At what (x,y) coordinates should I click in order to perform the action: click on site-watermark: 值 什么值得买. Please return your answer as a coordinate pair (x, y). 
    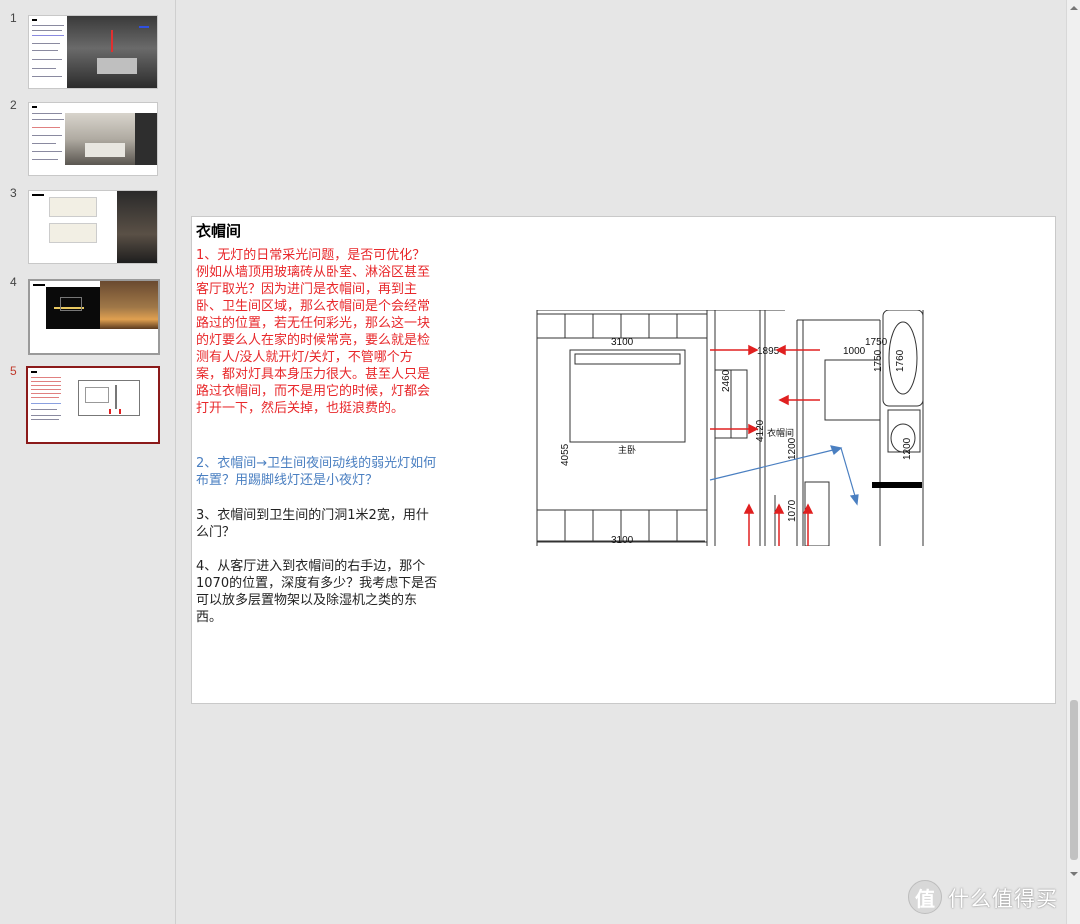
    Looking at the image, I should click on (993, 898).